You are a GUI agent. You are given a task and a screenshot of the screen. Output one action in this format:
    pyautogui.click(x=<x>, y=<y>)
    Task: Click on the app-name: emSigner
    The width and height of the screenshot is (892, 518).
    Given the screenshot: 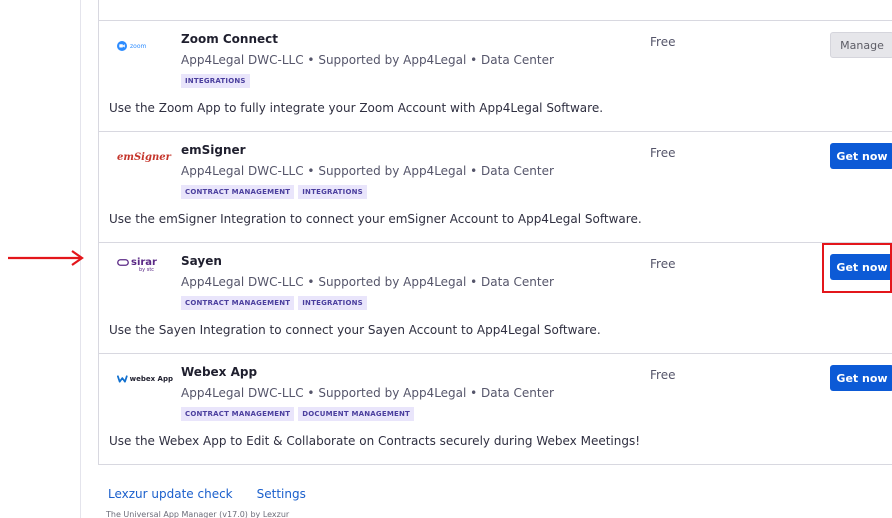 What is the action you would take?
    pyautogui.click(x=213, y=150)
    